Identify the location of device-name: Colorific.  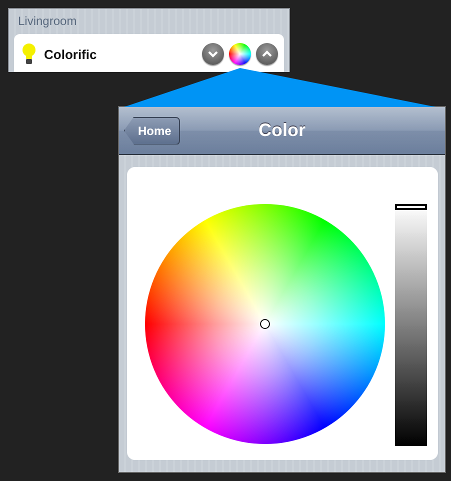
(71, 54).